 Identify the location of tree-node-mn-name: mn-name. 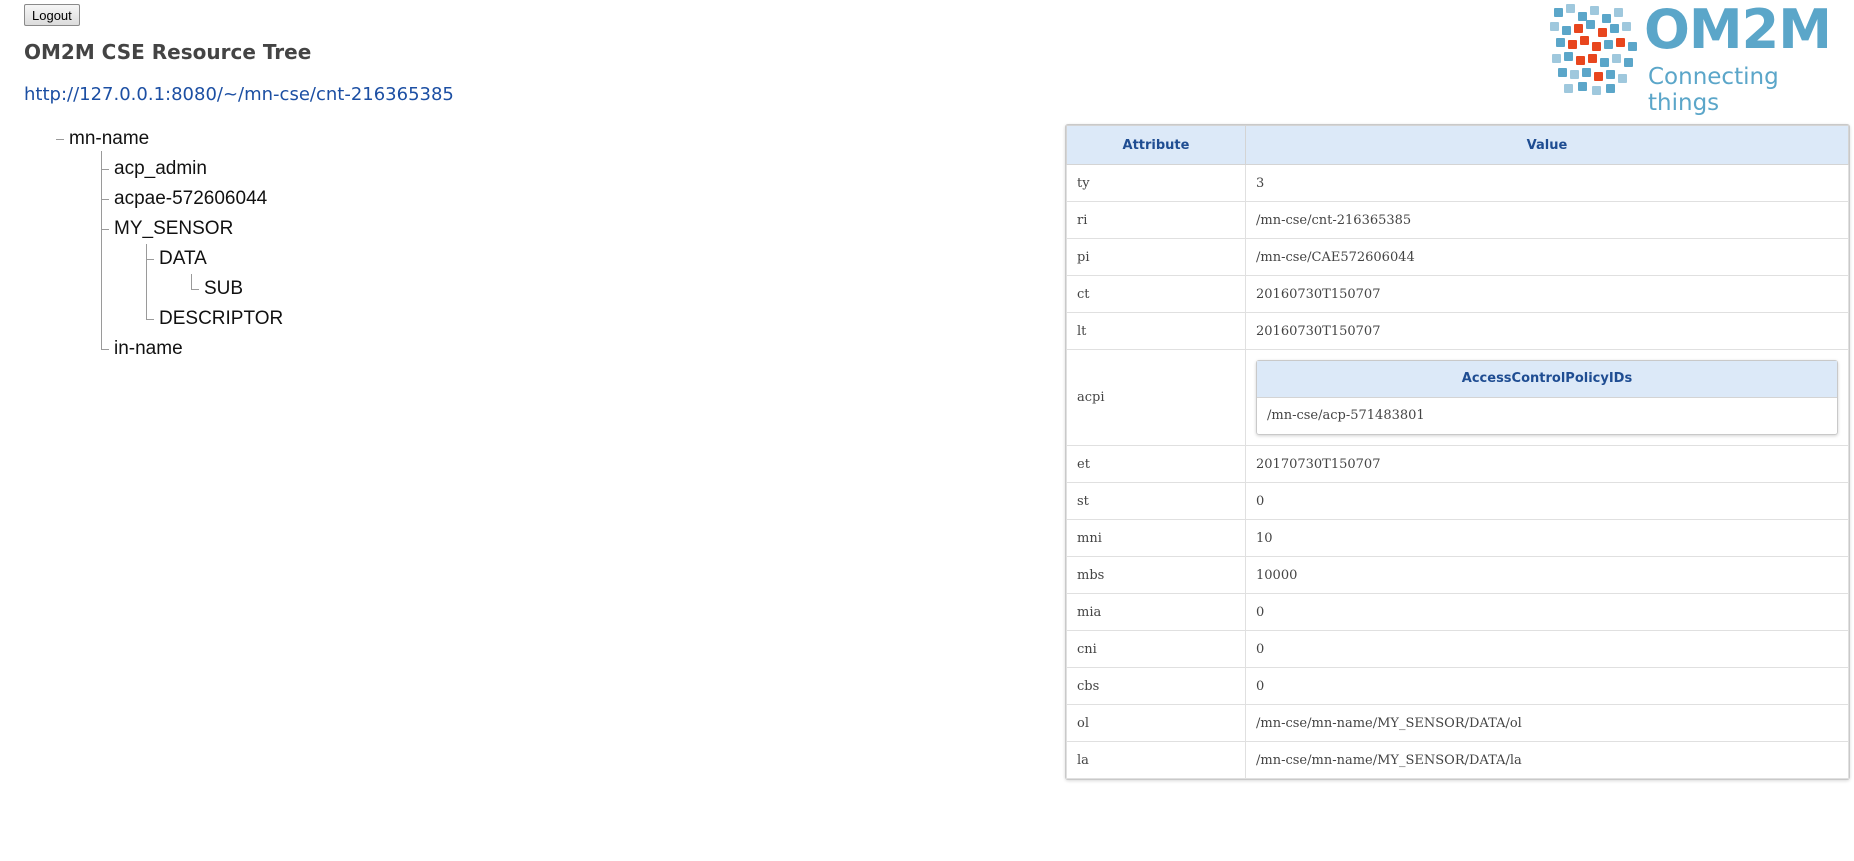
(109, 139).